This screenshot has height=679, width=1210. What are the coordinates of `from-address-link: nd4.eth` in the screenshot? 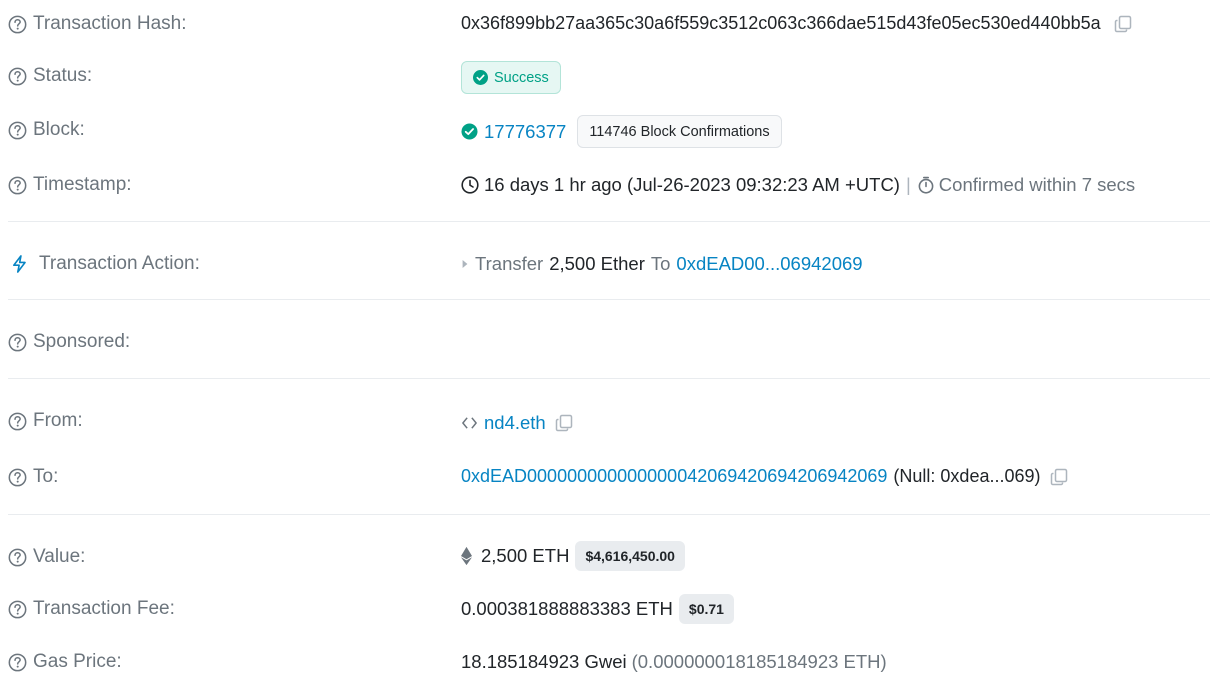 It's located at (515, 423).